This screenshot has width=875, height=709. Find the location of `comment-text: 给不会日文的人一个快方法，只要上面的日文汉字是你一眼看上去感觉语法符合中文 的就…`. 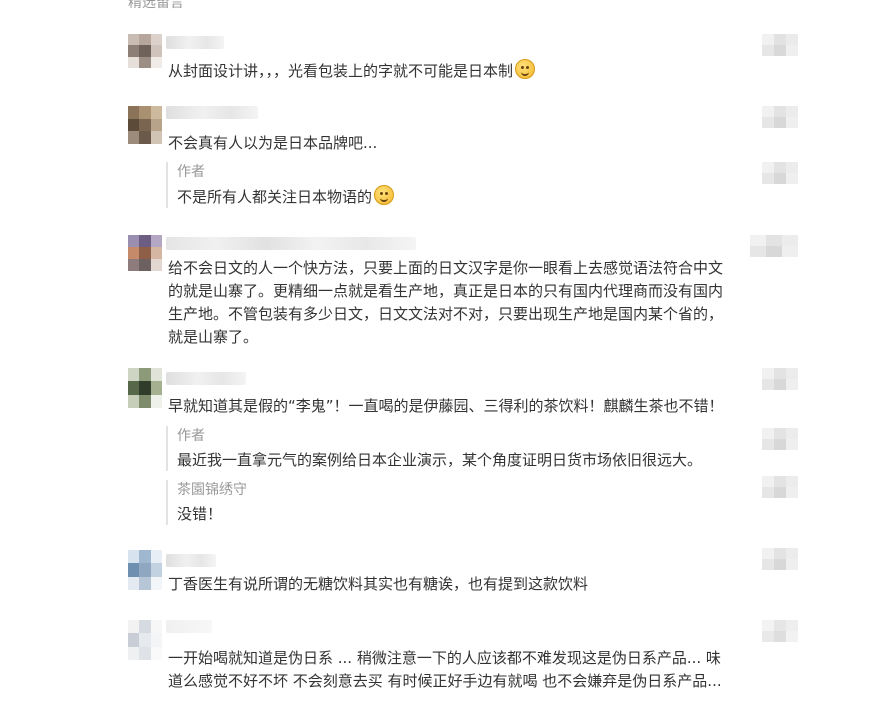

comment-text: 给不会日文的人一个快方法，只要上面的日文汉字是你一眼看上去感觉语法符合中文 的就… is located at coordinates (446, 302).